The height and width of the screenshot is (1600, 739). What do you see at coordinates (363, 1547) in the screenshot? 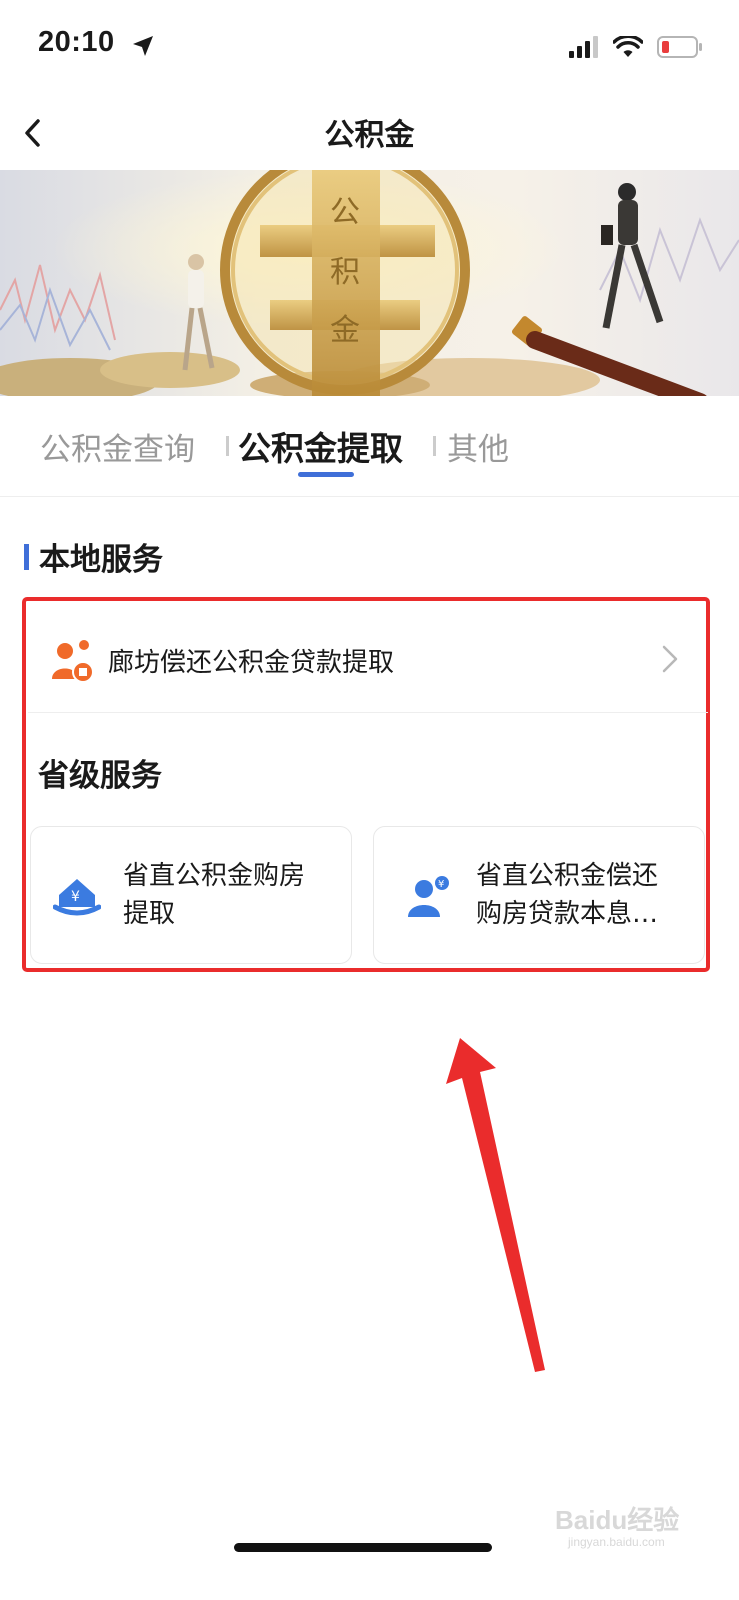
I see `home-indicator` at bounding box center [363, 1547].